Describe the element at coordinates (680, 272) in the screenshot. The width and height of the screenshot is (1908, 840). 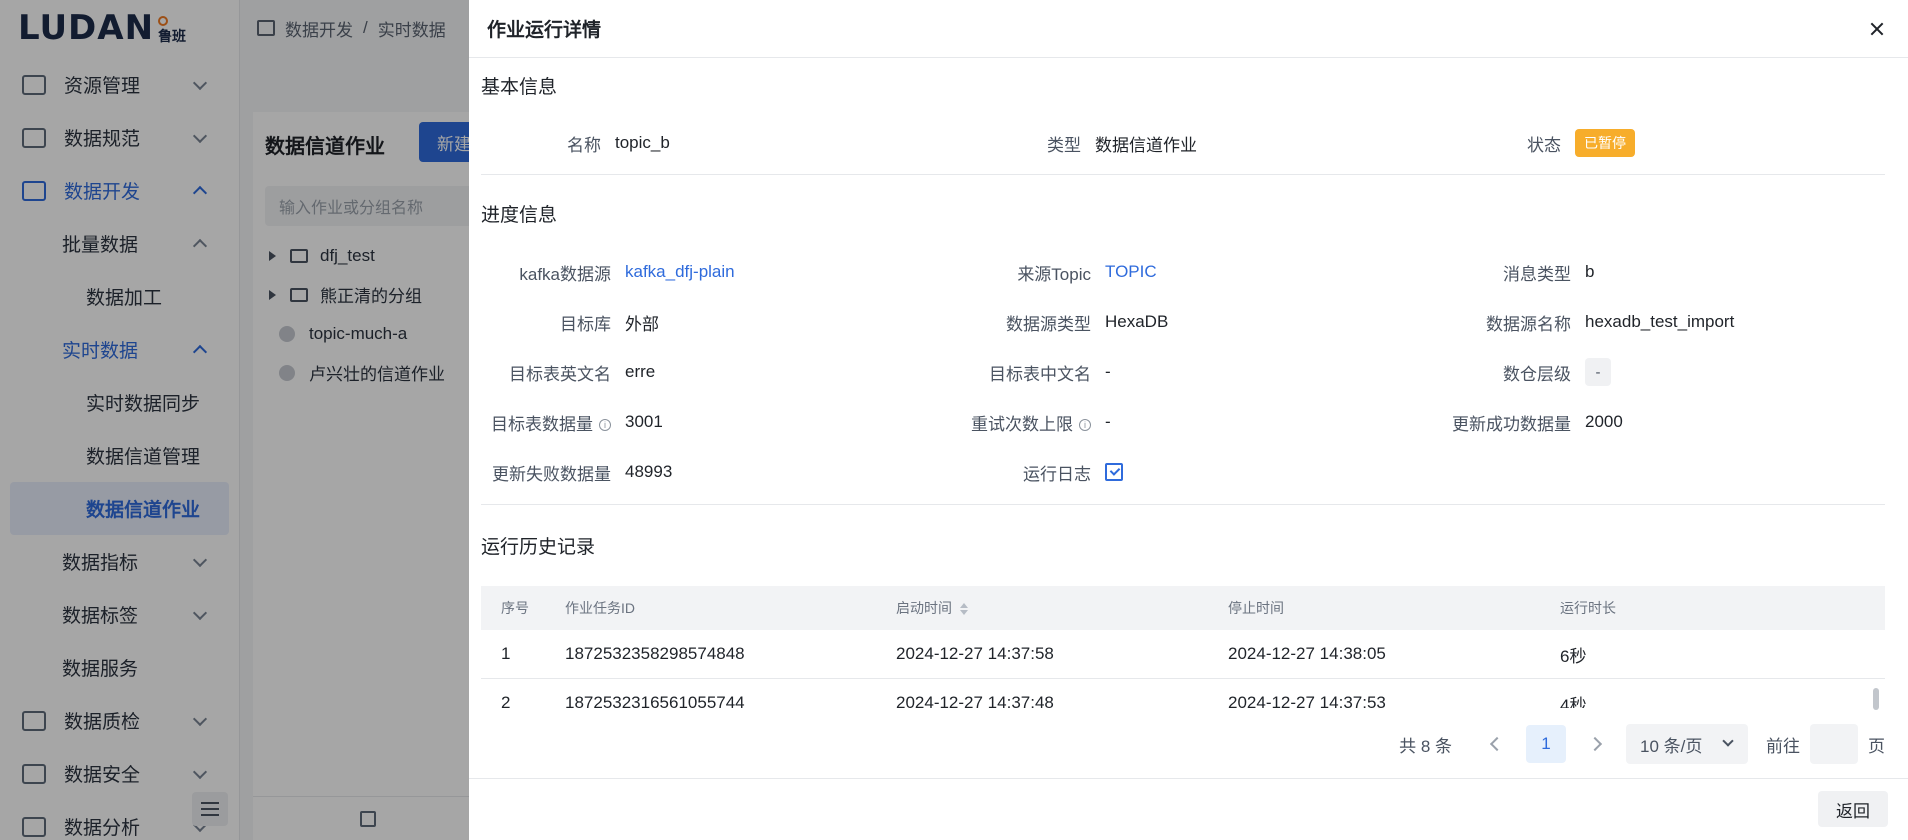
I see `kafka-source-link: kafka_dfj-plain` at that location.